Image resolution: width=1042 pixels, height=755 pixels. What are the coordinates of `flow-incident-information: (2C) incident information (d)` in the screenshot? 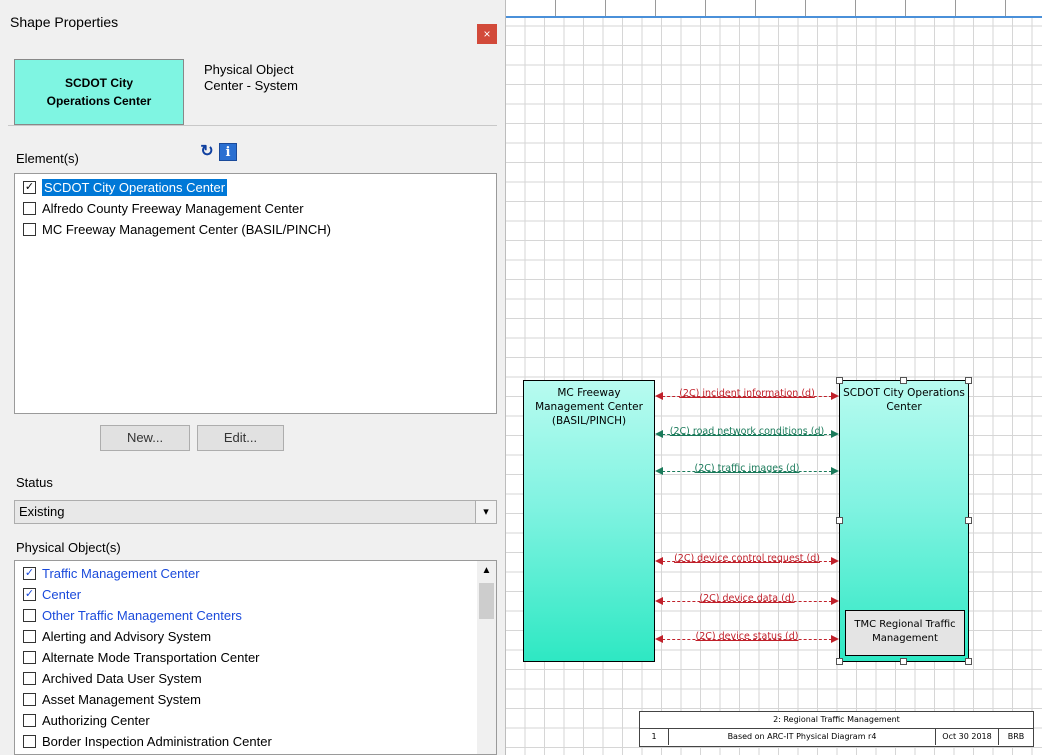 It's located at (747, 395).